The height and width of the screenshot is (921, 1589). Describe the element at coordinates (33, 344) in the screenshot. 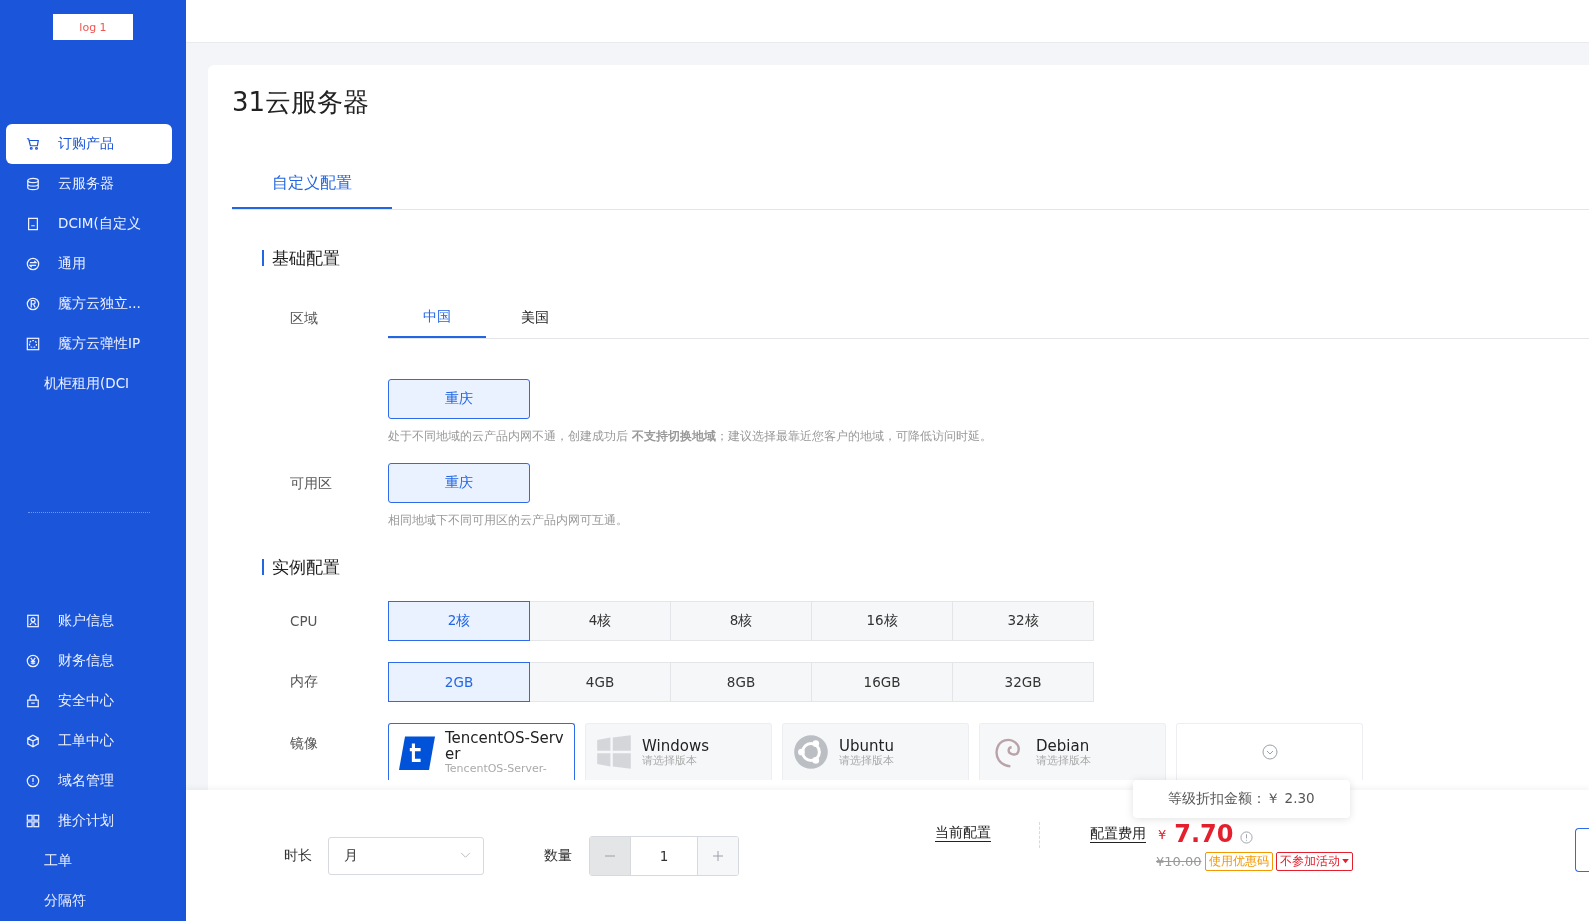

I see `frame-icon` at that location.